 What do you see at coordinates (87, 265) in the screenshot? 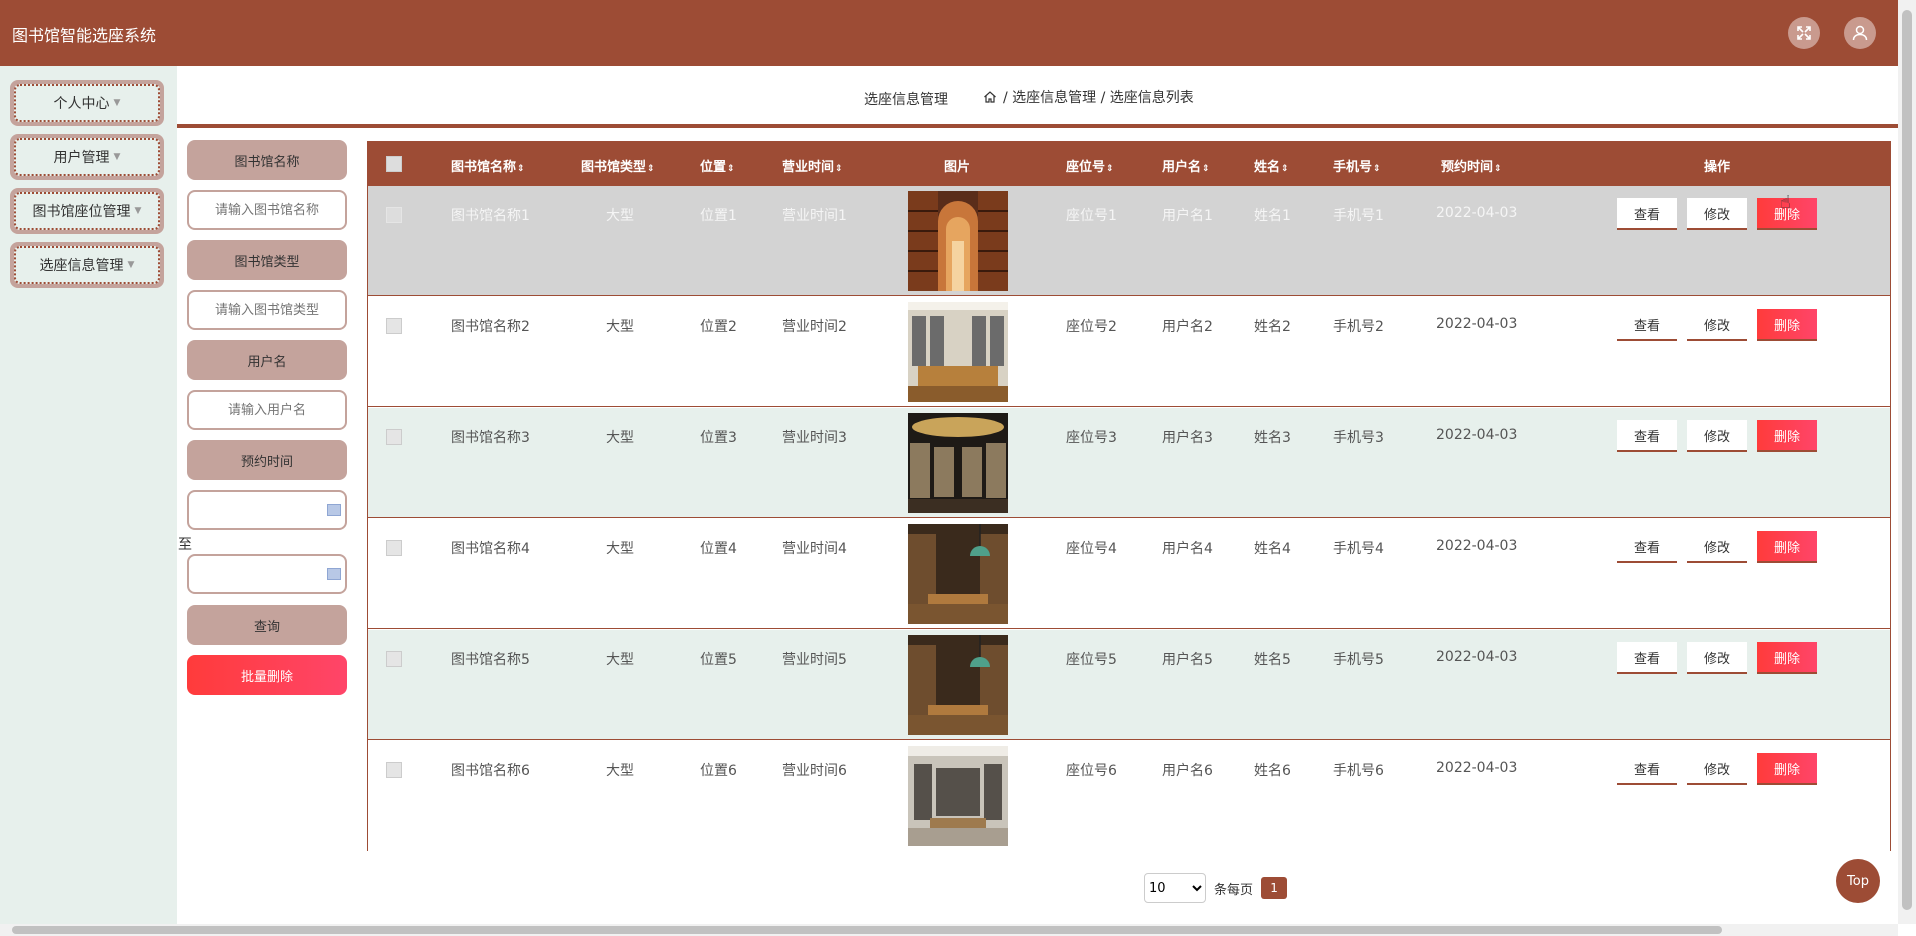
I see `sidebar-item-seat-selection: 选座信息管理 ▼` at bounding box center [87, 265].